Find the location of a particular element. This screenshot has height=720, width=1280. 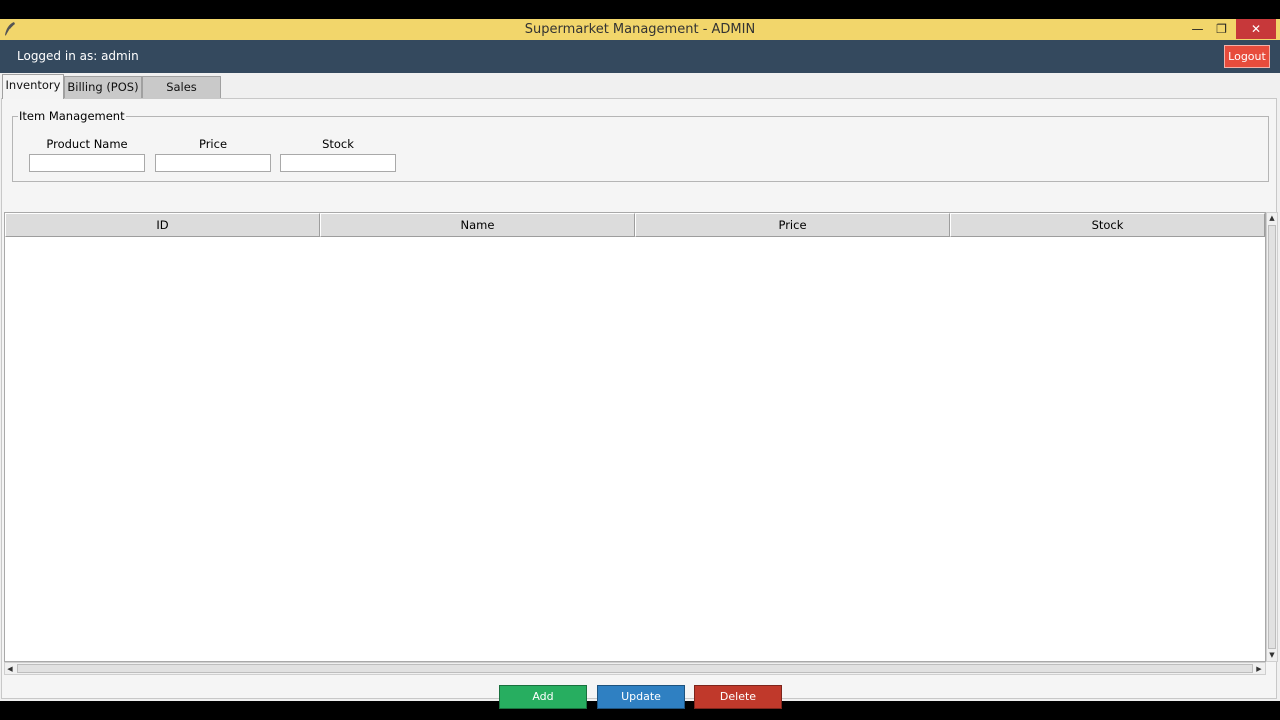

scroll-up-icon: ▲ is located at coordinates (1272, 218).